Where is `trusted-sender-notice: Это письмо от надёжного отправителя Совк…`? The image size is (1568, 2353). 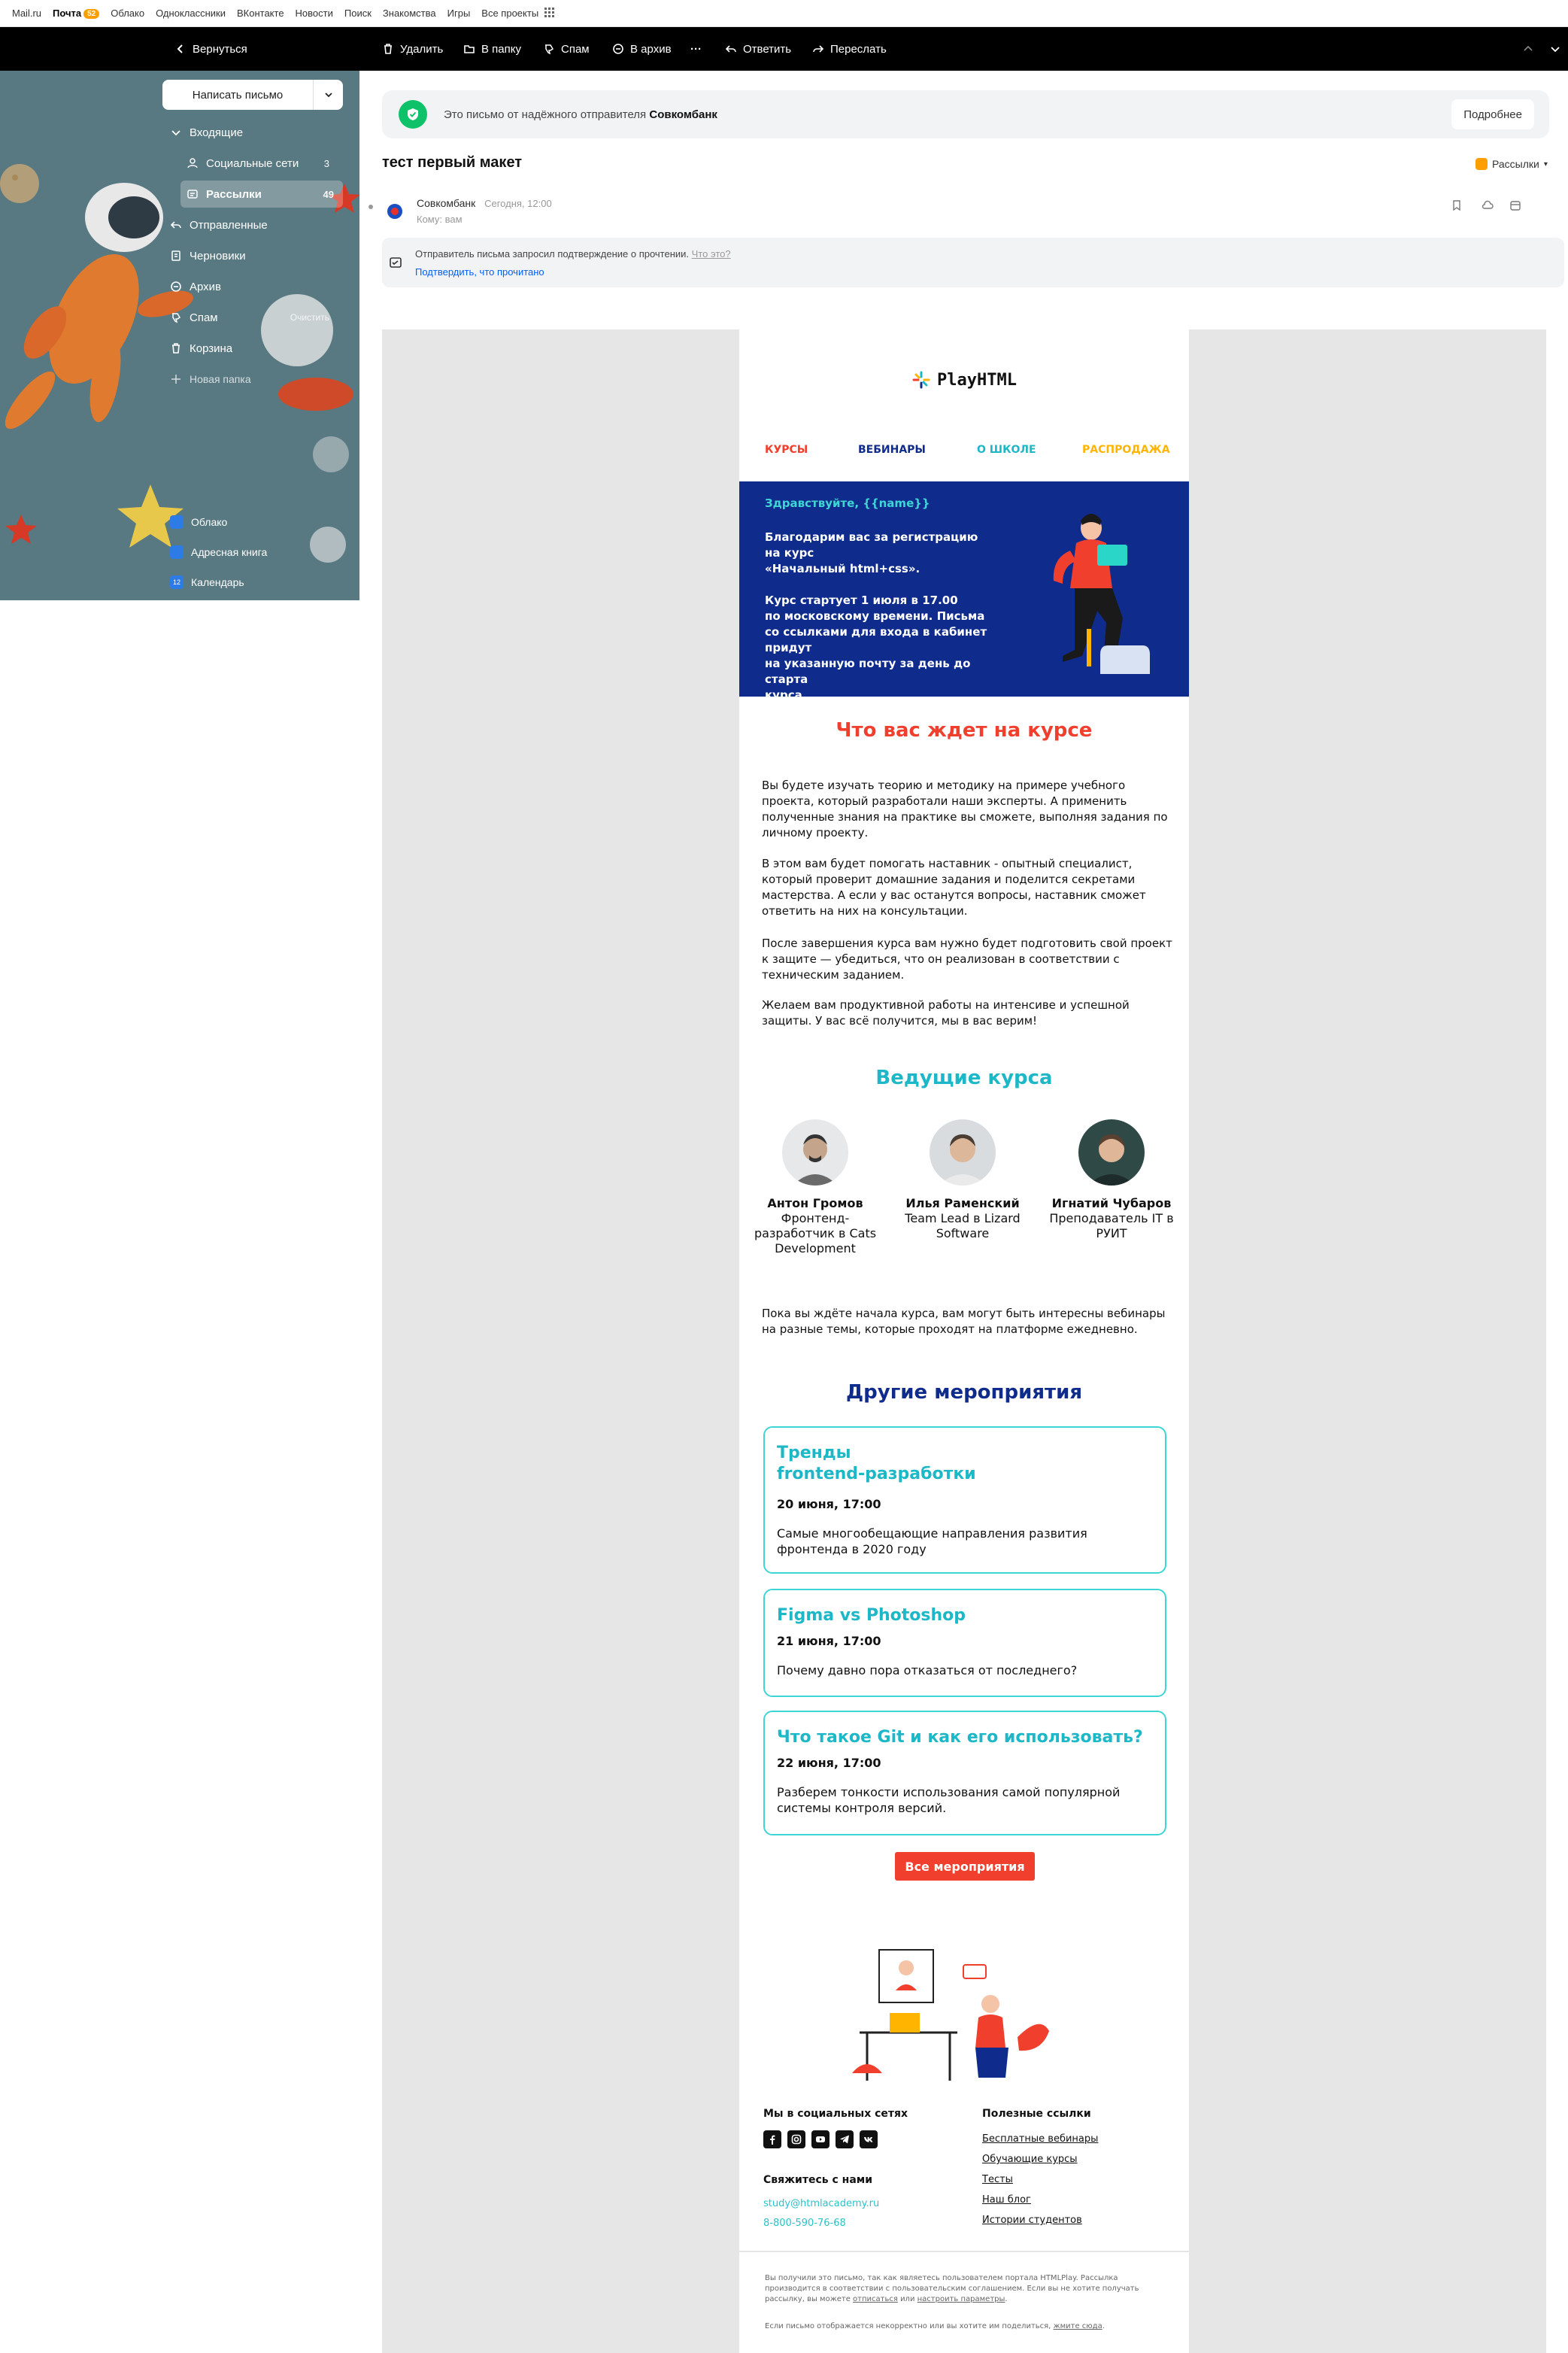 trusted-sender-notice: Это письмо от надёжного отправителя Совк… is located at coordinates (966, 114).